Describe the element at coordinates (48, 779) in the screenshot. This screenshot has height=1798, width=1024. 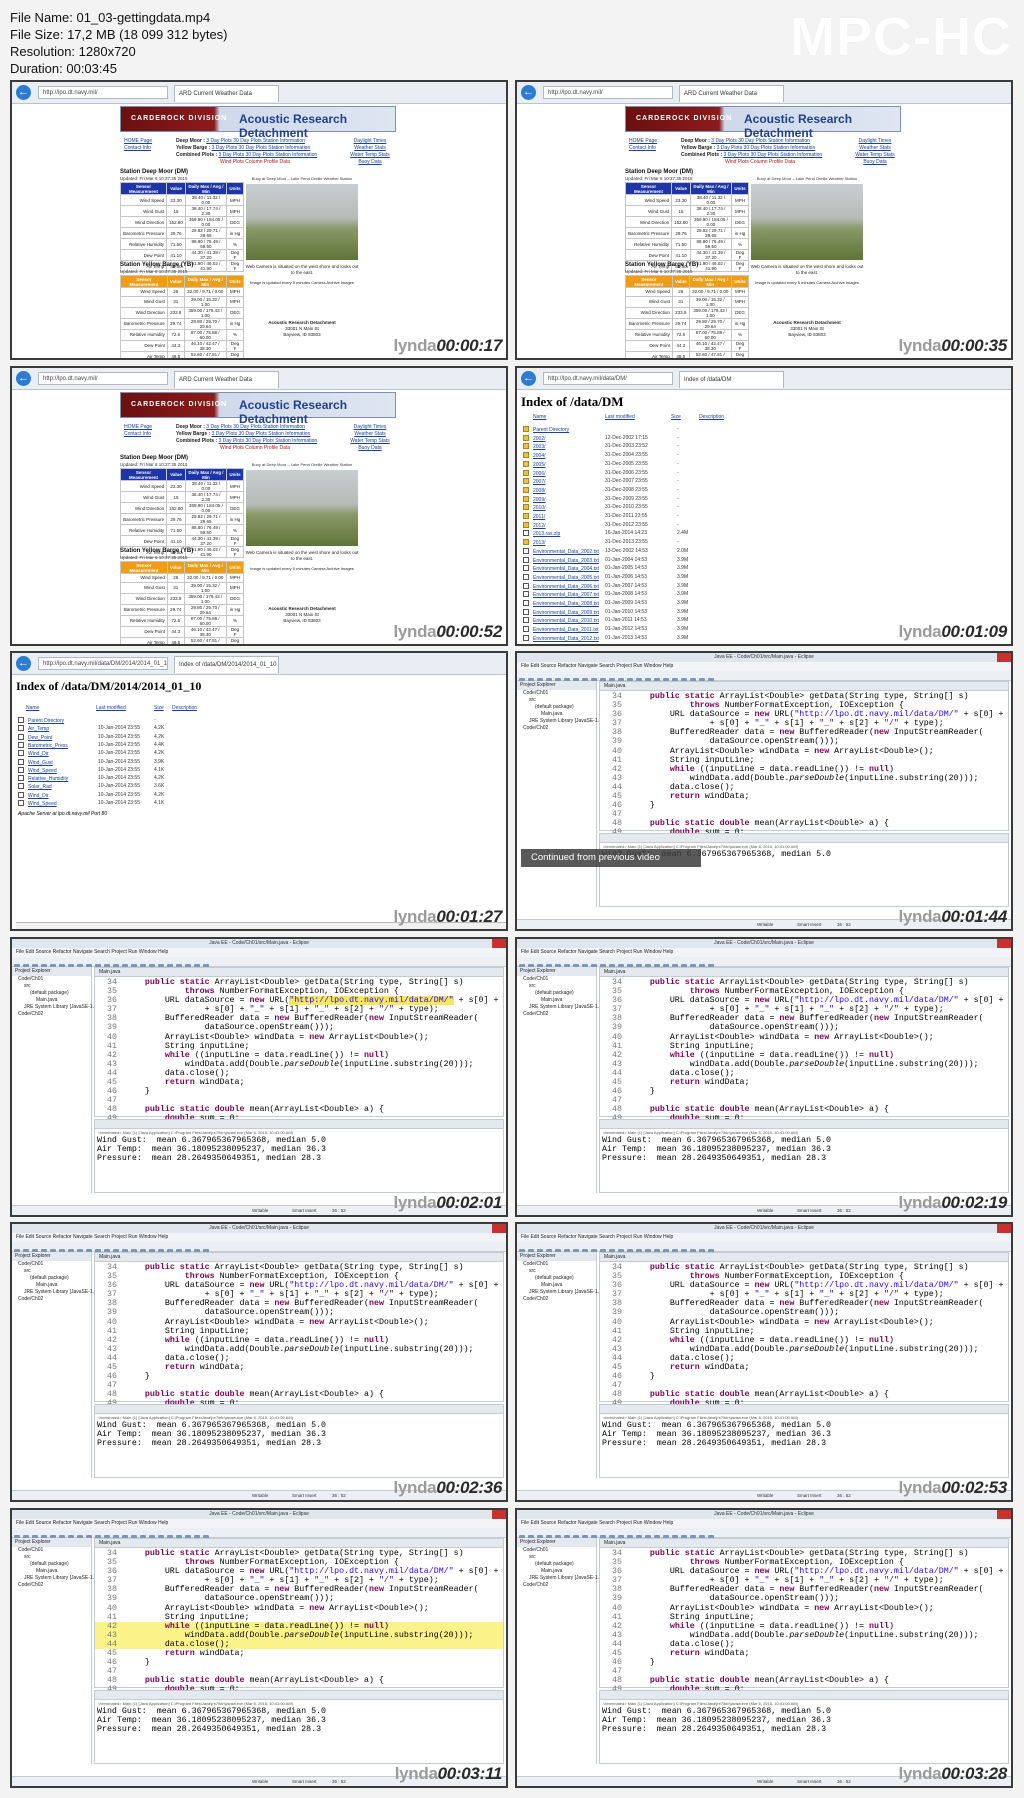
I see `entry-link: Relative_Humidity` at that location.